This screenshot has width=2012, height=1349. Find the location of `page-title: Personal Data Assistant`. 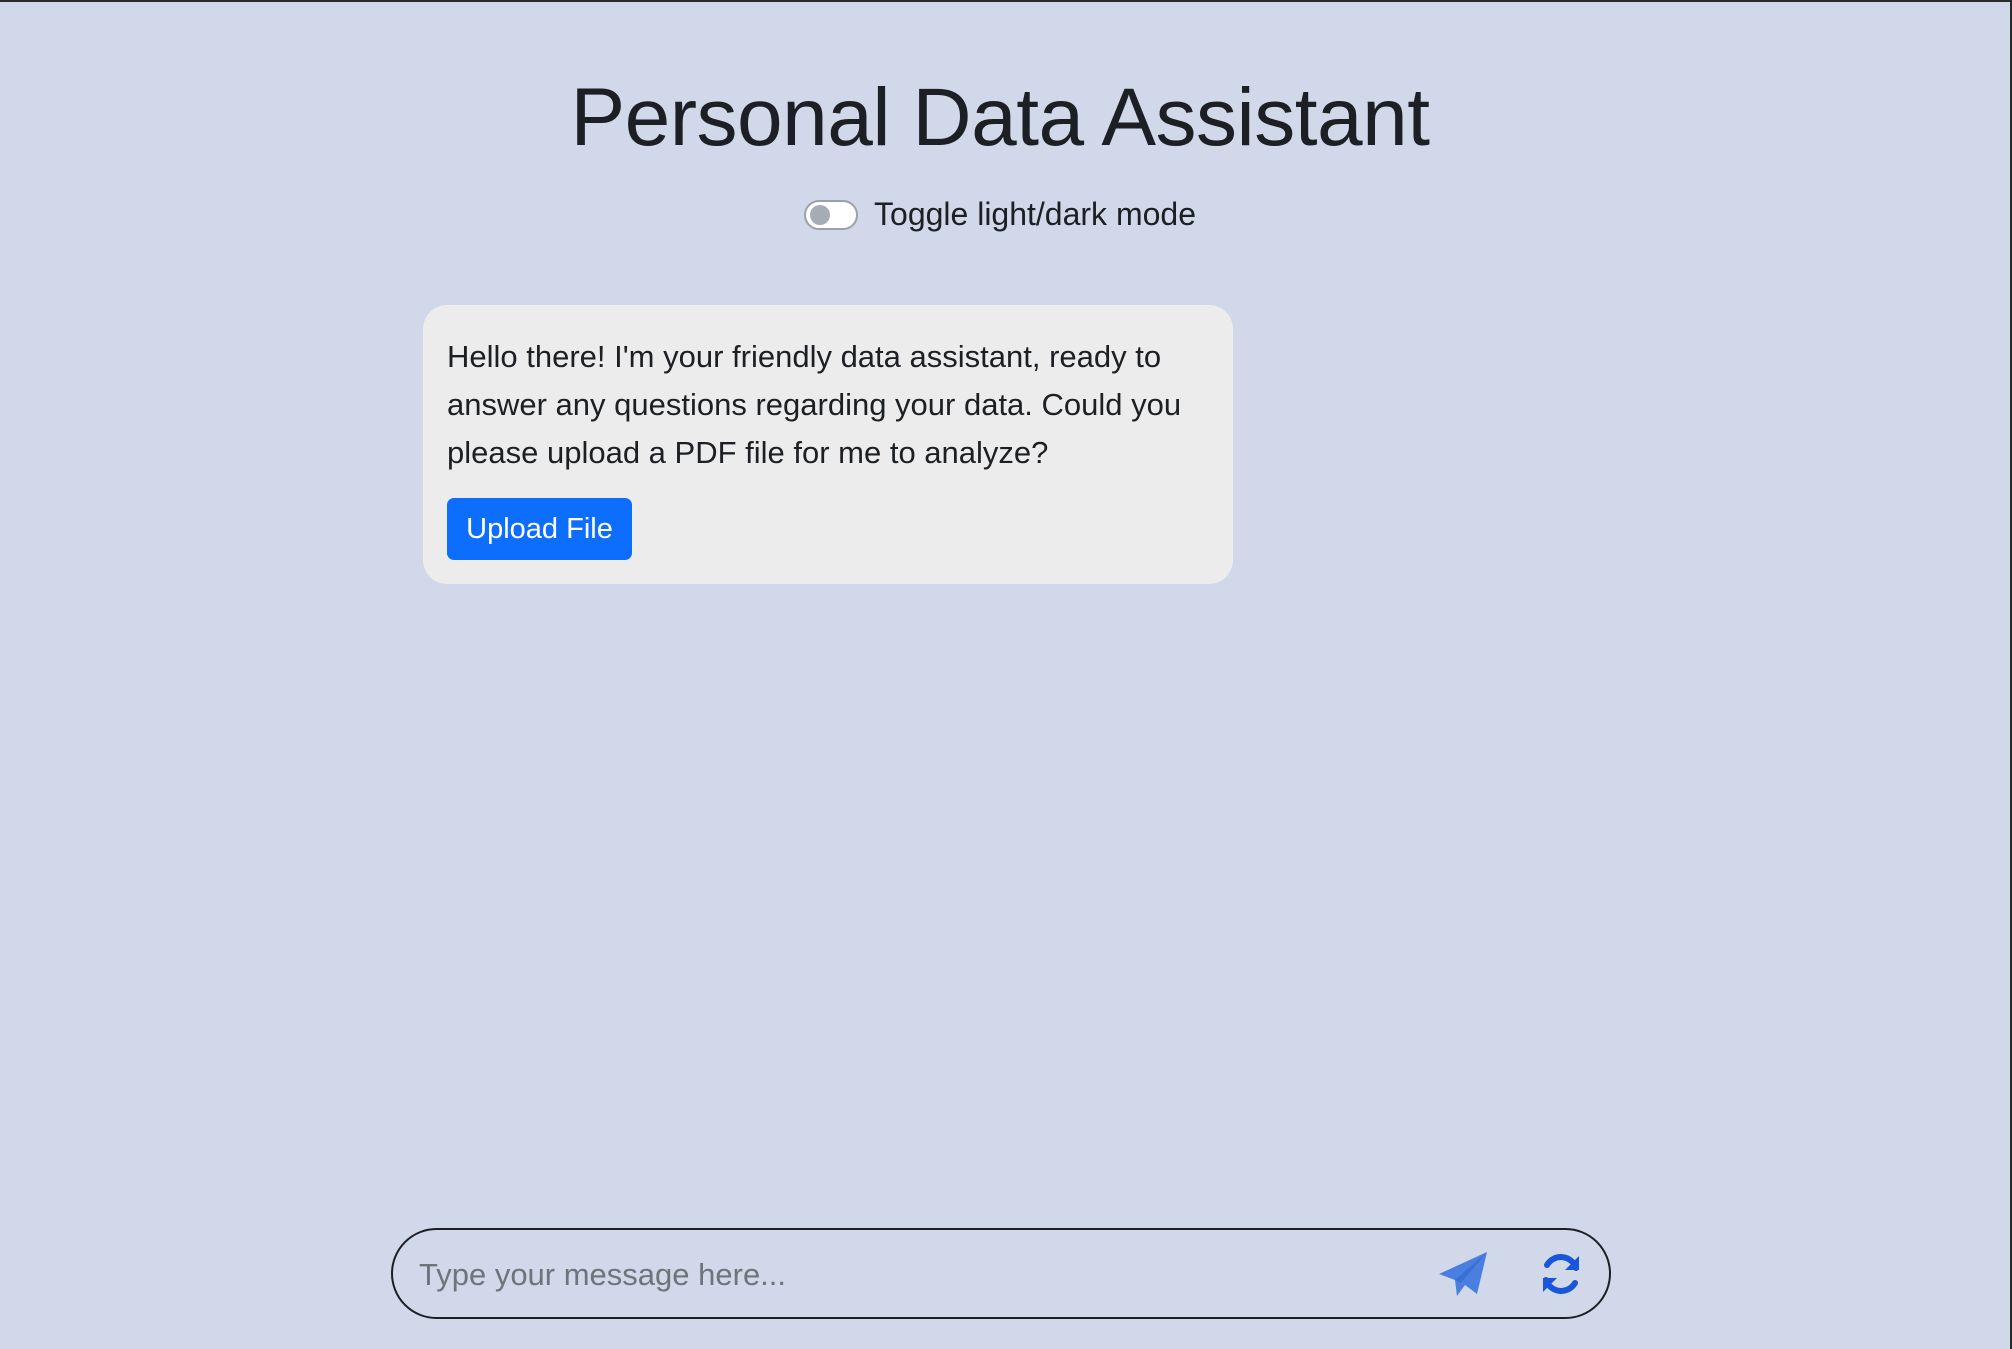

page-title: Personal Data Assistant is located at coordinates (1000, 117).